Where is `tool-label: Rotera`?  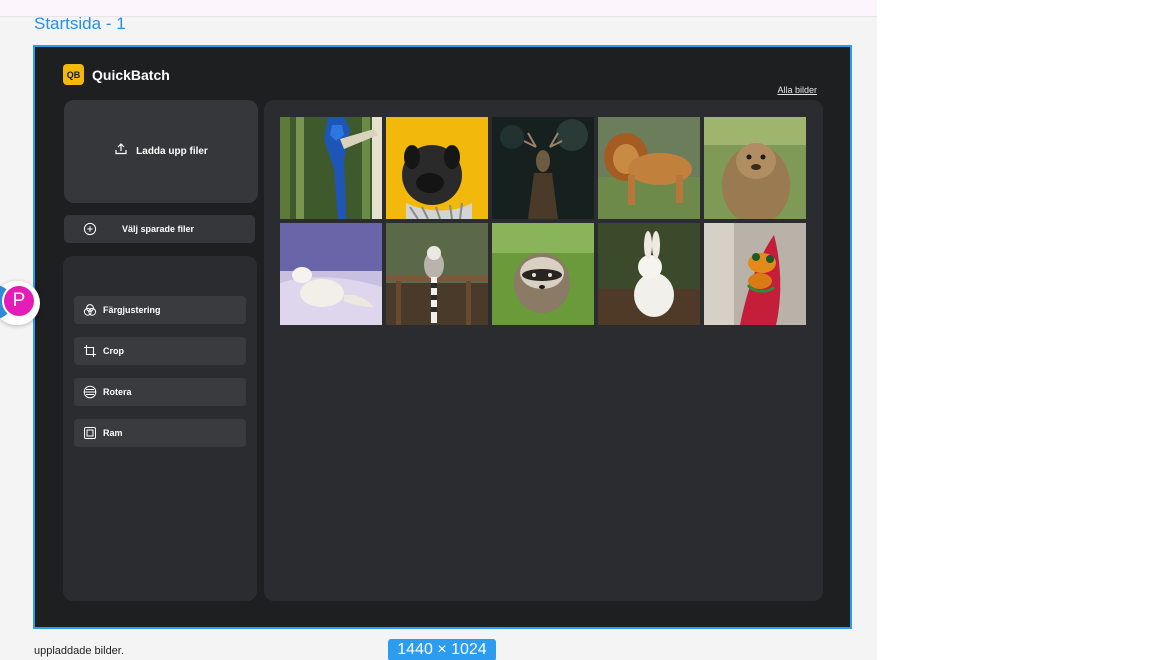
tool-label: Rotera is located at coordinates (117, 392).